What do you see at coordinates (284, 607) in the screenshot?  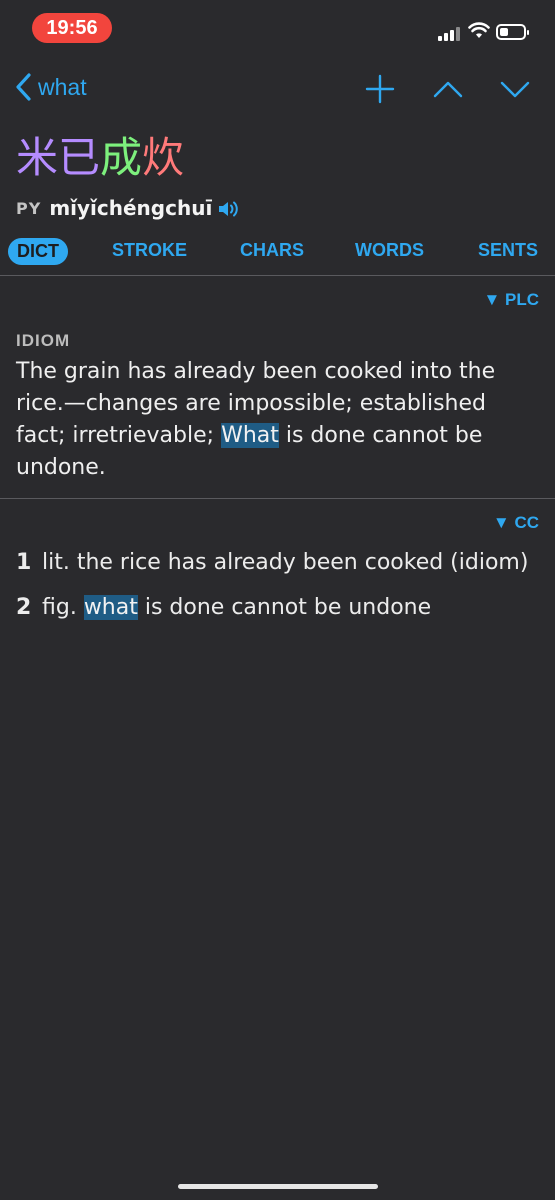 I see `sense-text-part: is done cannot be undone` at bounding box center [284, 607].